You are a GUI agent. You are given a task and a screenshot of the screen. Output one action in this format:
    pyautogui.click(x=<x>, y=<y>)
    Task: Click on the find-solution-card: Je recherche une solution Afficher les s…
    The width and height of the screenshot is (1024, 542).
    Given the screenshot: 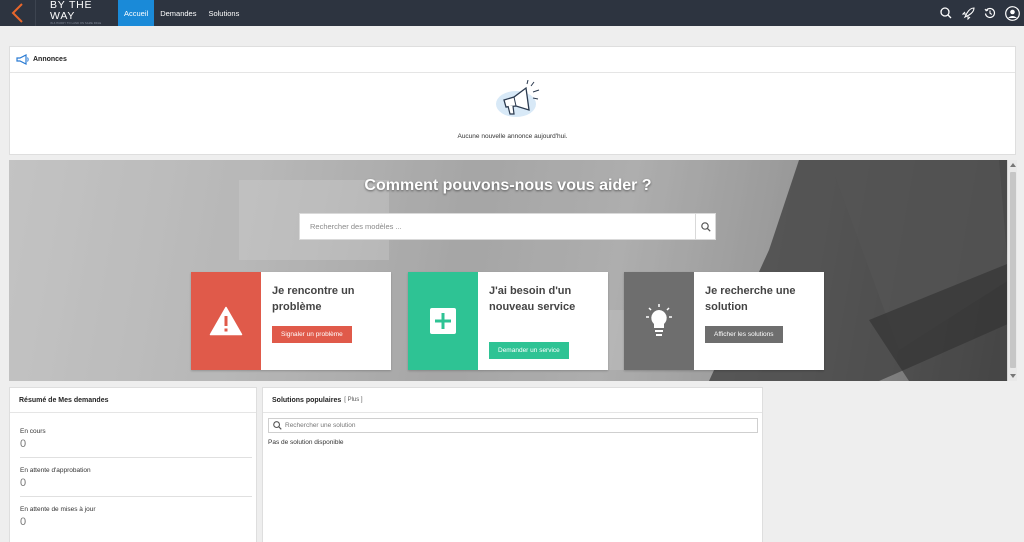 What is the action you would take?
    pyautogui.click(x=724, y=321)
    